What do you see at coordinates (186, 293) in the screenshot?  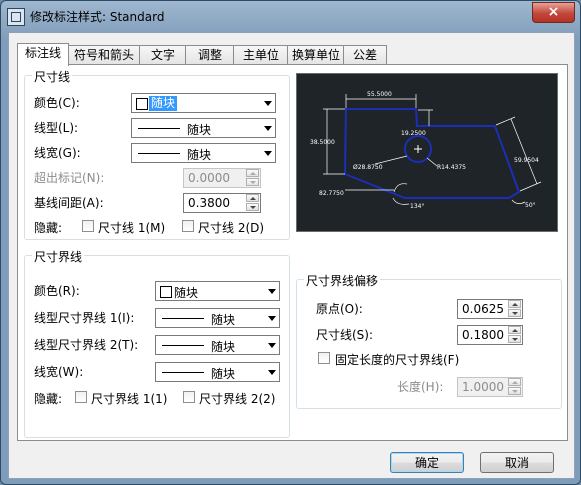 I see `ext-color-value: 随块` at bounding box center [186, 293].